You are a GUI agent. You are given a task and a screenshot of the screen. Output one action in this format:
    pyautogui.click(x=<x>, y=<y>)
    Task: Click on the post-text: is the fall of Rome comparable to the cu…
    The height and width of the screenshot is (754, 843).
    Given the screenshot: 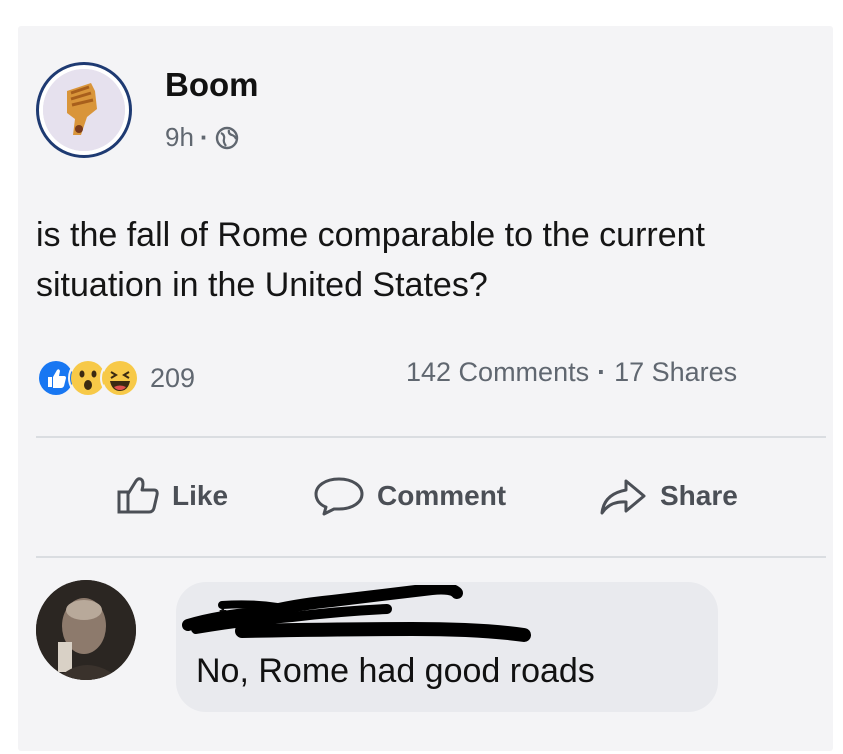 What is the action you would take?
    pyautogui.click(x=370, y=260)
    